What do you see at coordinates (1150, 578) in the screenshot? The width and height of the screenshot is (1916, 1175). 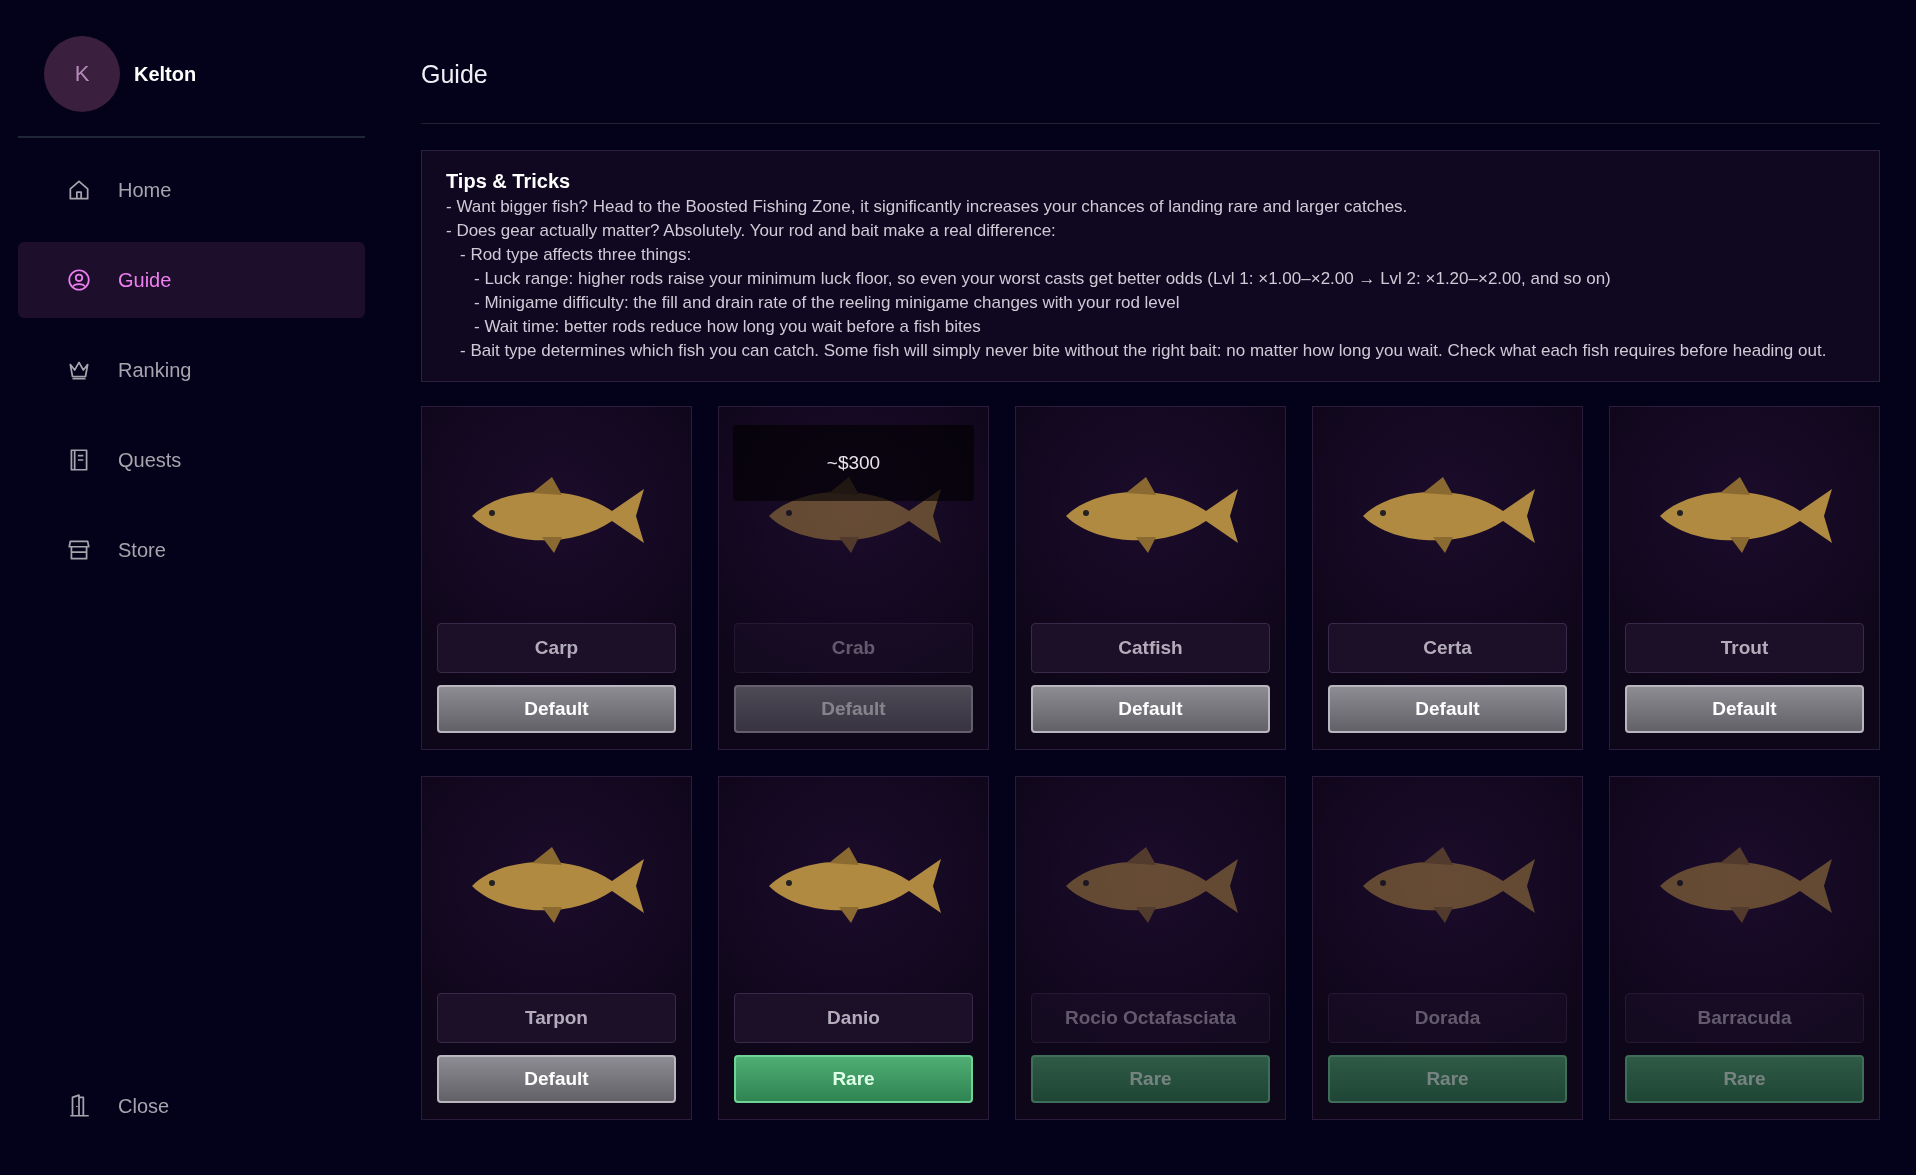 I see `fish-card: Catfish Default` at bounding box center [1150, 578].